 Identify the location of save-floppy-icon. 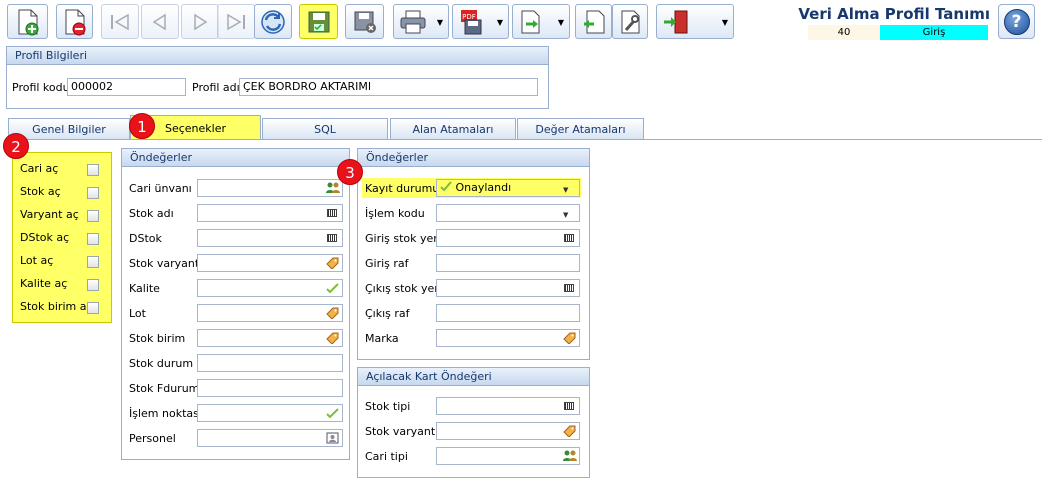
(318, 21).